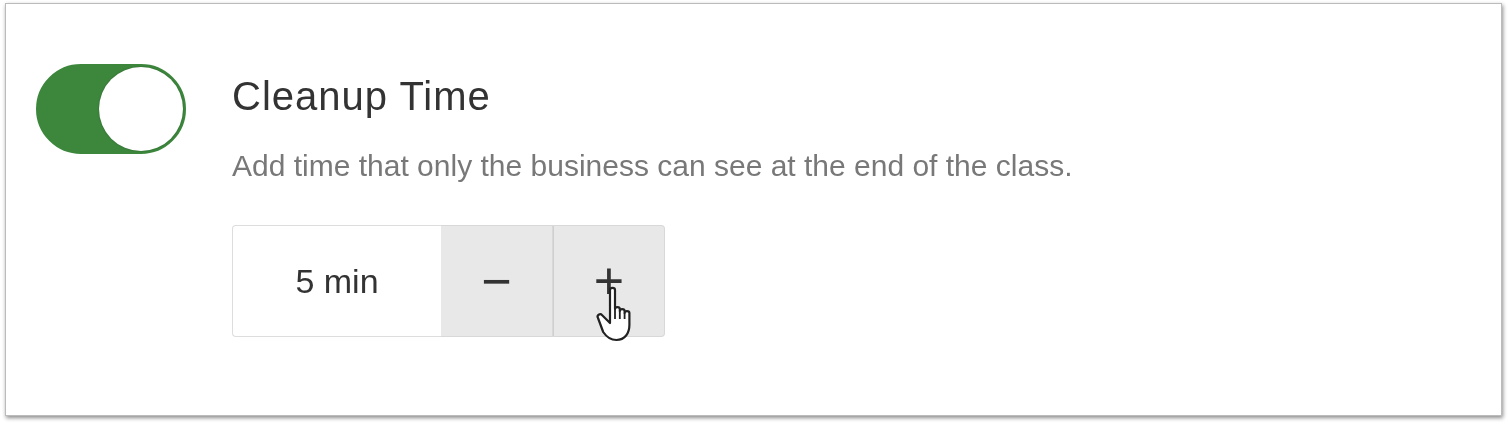  What do you see at coordinates (652, 166) in the screenshot?
I see `setting-description: Add time that only the business can see at the end of the class.` at bounding box center [652, 166].